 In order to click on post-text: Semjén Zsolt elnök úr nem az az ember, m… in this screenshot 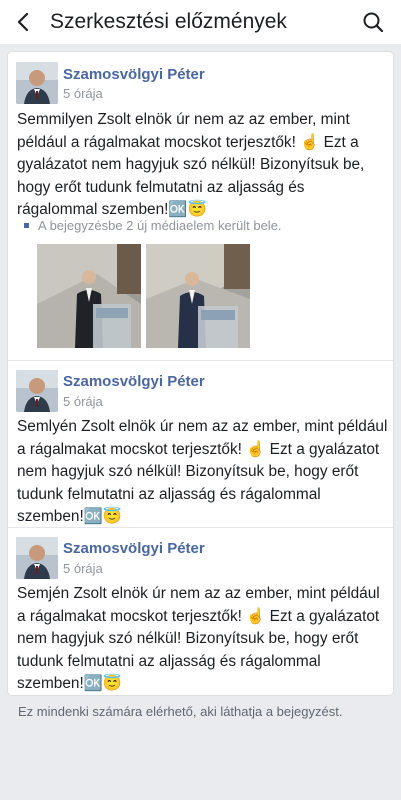, I will do `click(198, 638)`.